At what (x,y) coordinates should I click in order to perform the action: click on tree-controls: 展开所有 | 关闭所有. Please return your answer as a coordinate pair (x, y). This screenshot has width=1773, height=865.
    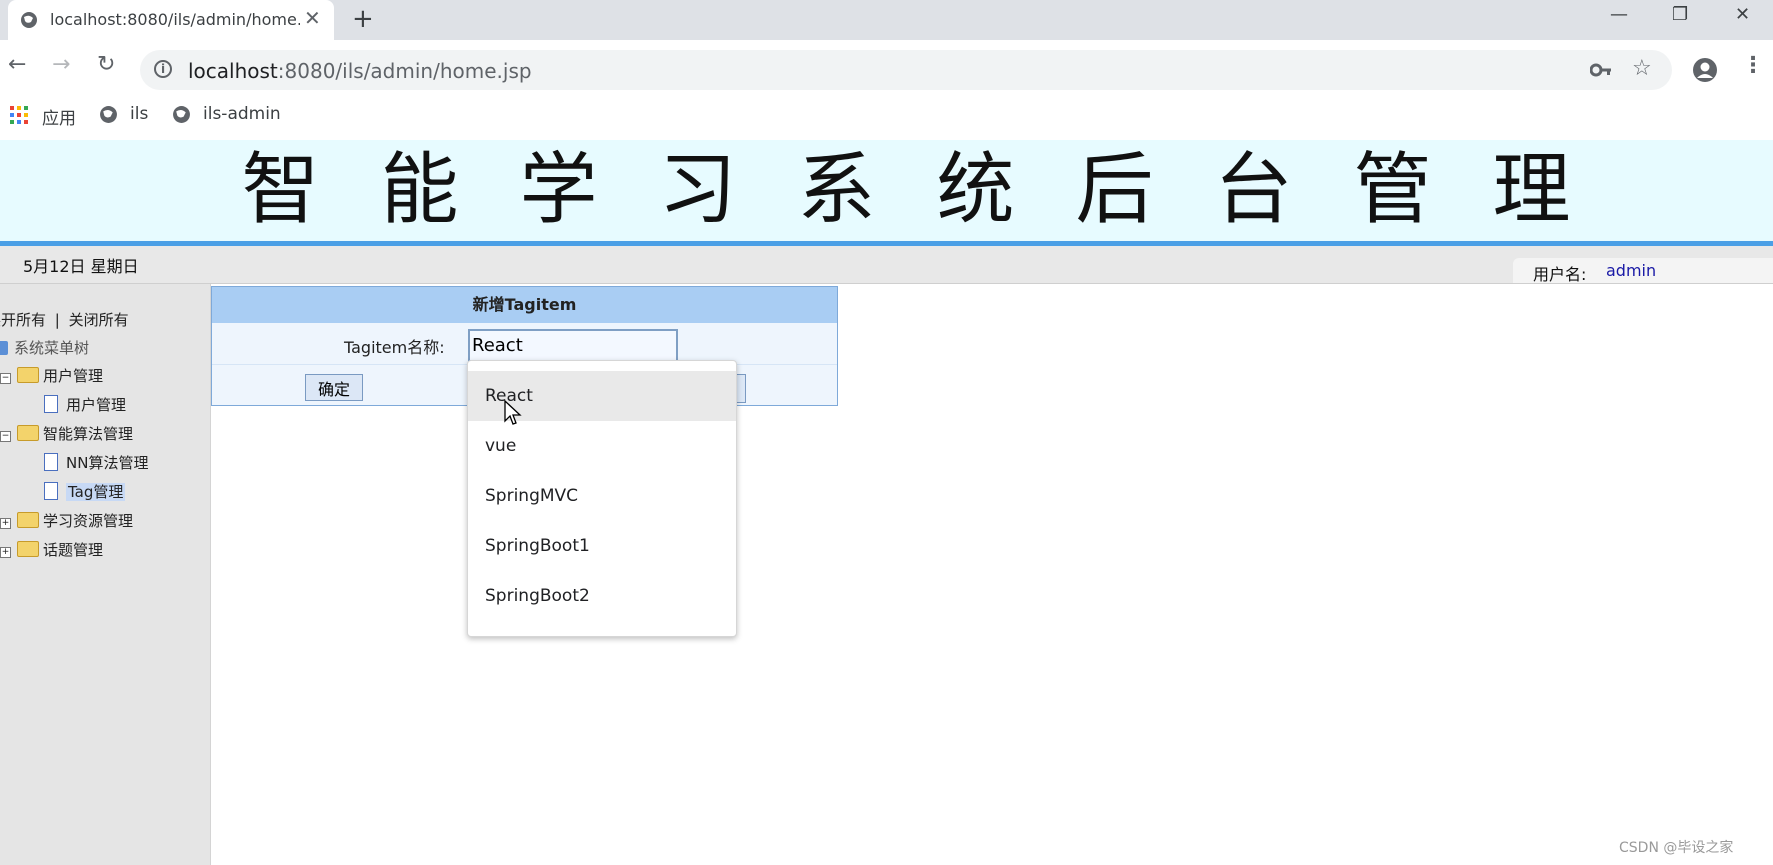
    Looking at the image, I should click on (64, 319).